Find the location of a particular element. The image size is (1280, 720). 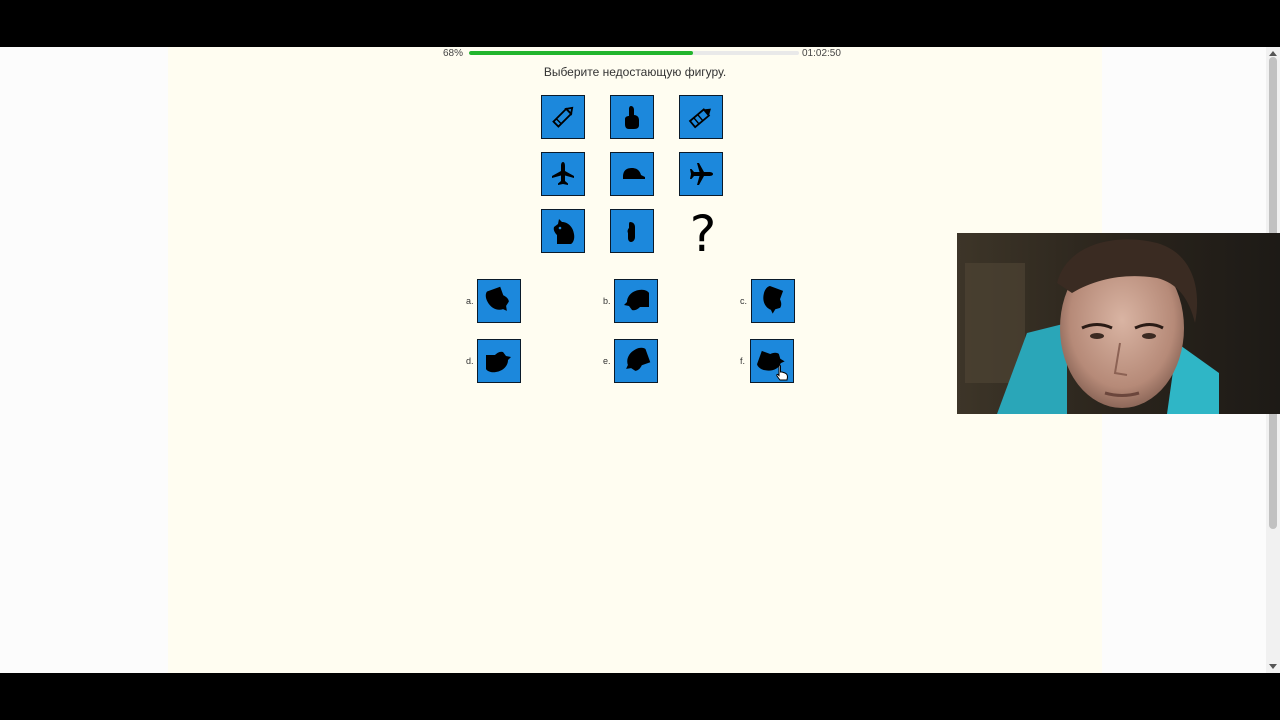

webcam-image is located at coordinates (1118, 323).